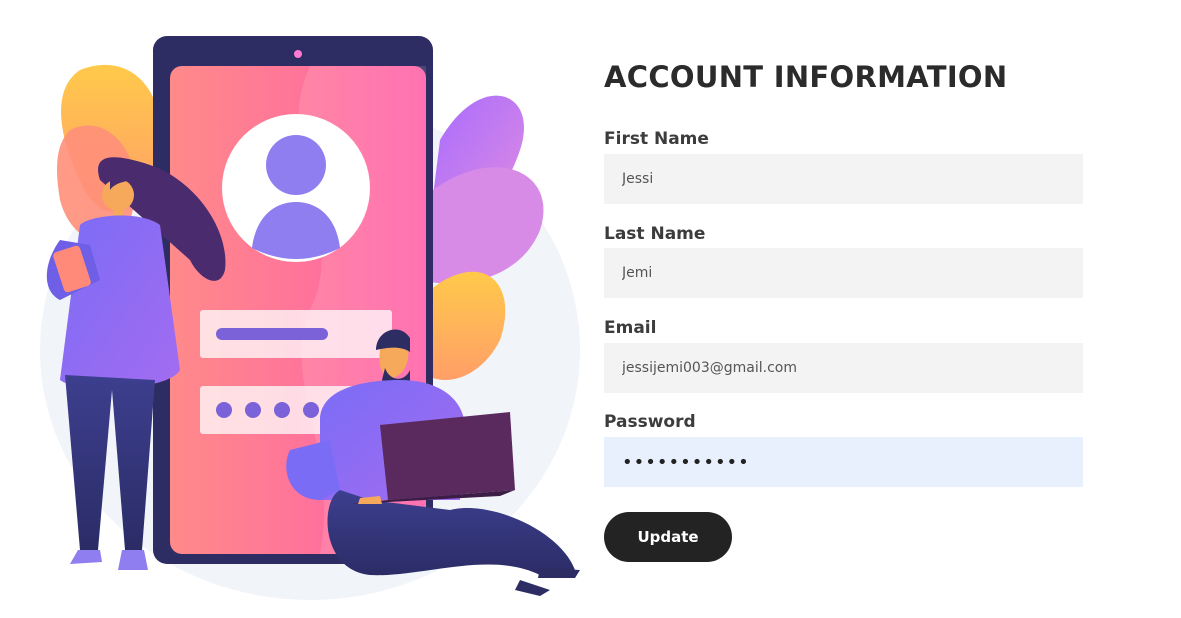 This screenshot has width=1181, height=618. Describe the element at coordinates (650, 422) in the screenshot. I see `password-label: Password` at that location.